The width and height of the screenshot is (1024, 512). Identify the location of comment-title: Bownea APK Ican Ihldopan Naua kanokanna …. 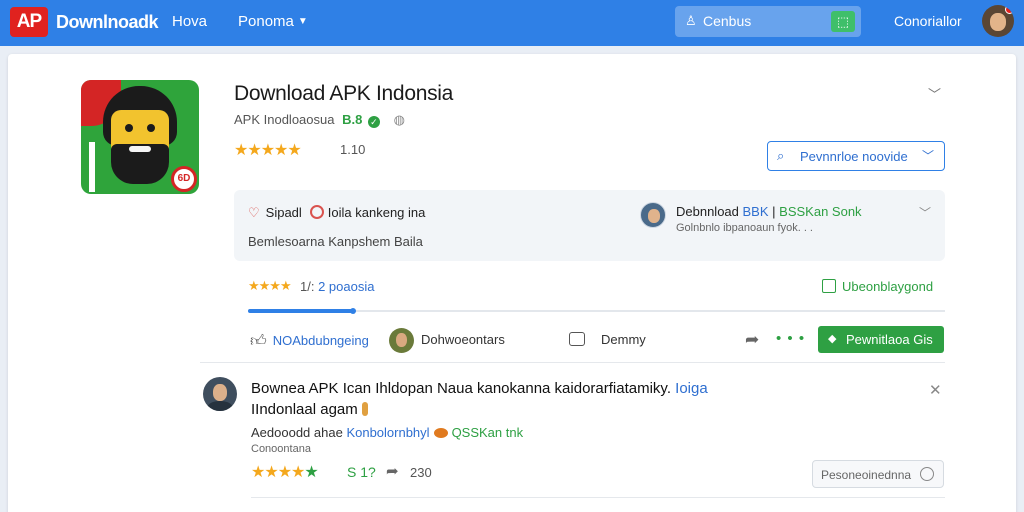
(479, 388).